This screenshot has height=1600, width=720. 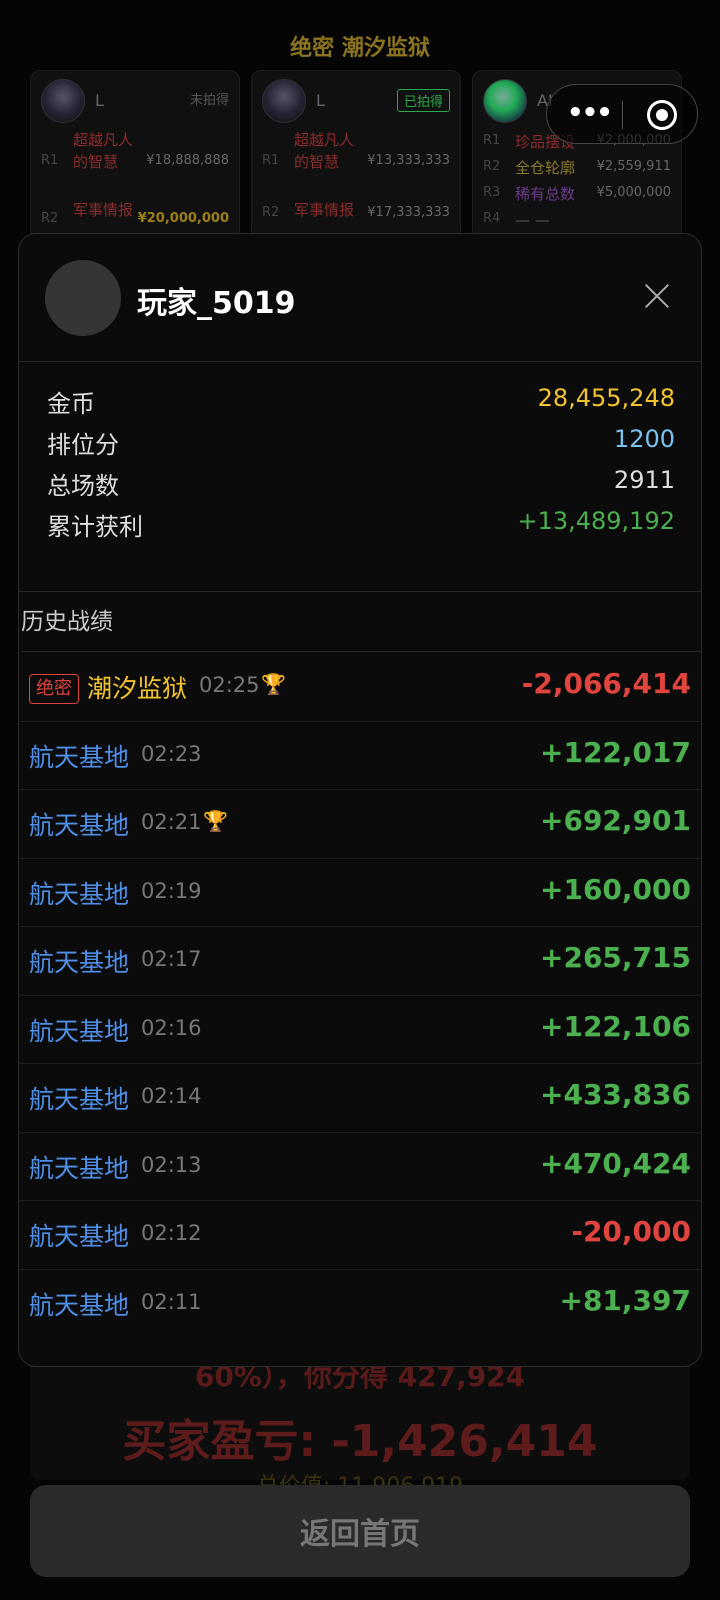 I want to click on bid-status: 已拍得, so click(x=423, y=100).